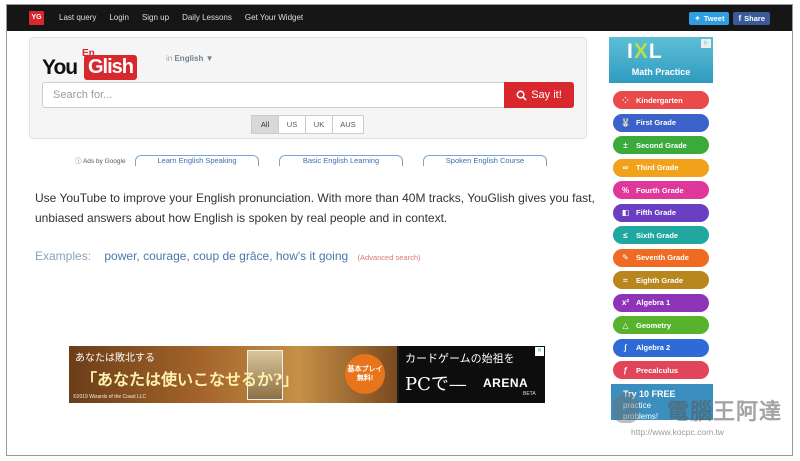  What do you see at coordinates (348, 124) in the screenshot?
I see `accent-tab-aus: AUS` at bounding box center [348, 124].